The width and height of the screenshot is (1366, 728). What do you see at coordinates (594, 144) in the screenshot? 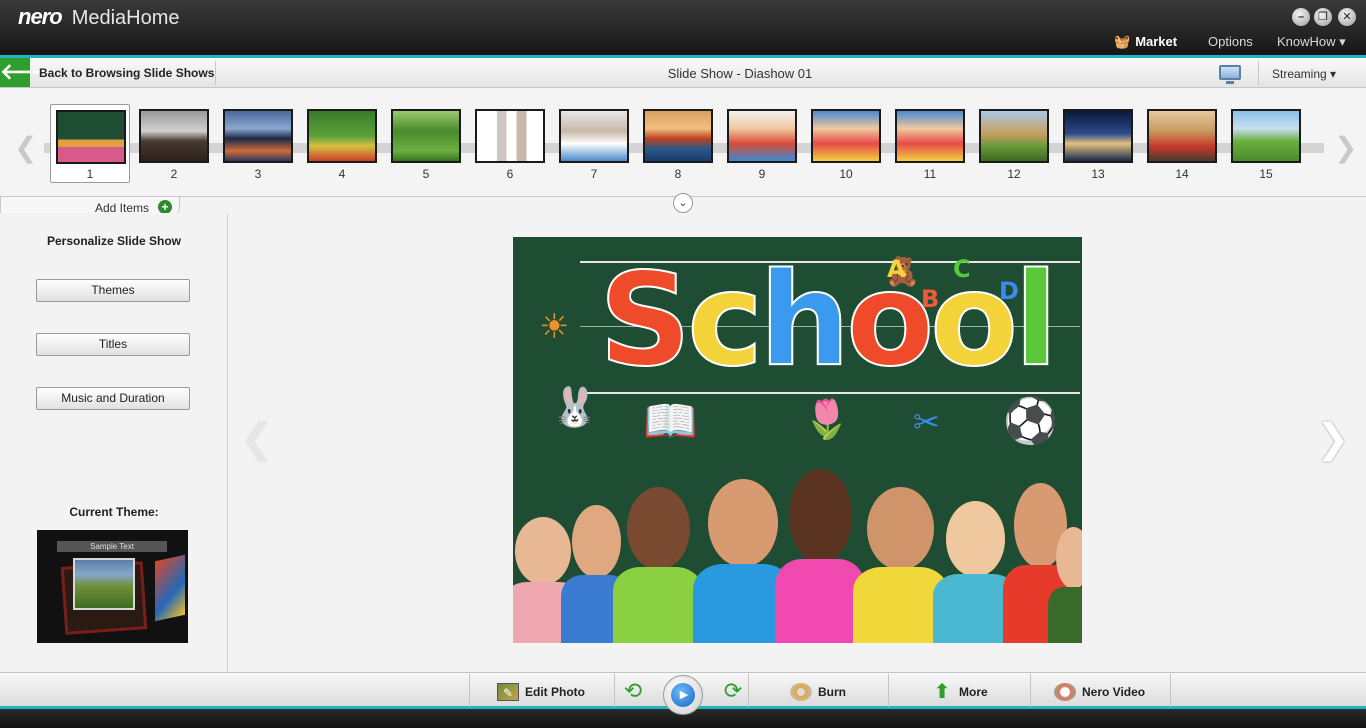
I see `slide-thumbnail: 7` at bounding box center [594, 144].